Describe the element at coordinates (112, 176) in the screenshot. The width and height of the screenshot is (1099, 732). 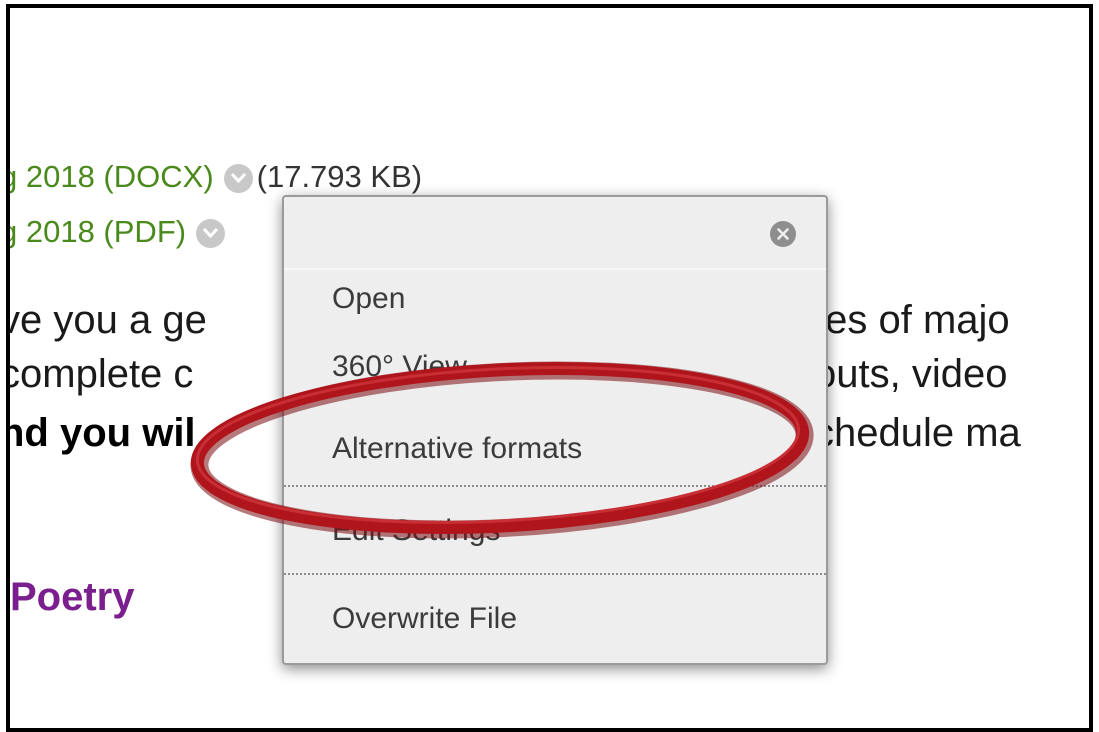
I see `file-link-docx: g 2018 (DOCX)` at that location.